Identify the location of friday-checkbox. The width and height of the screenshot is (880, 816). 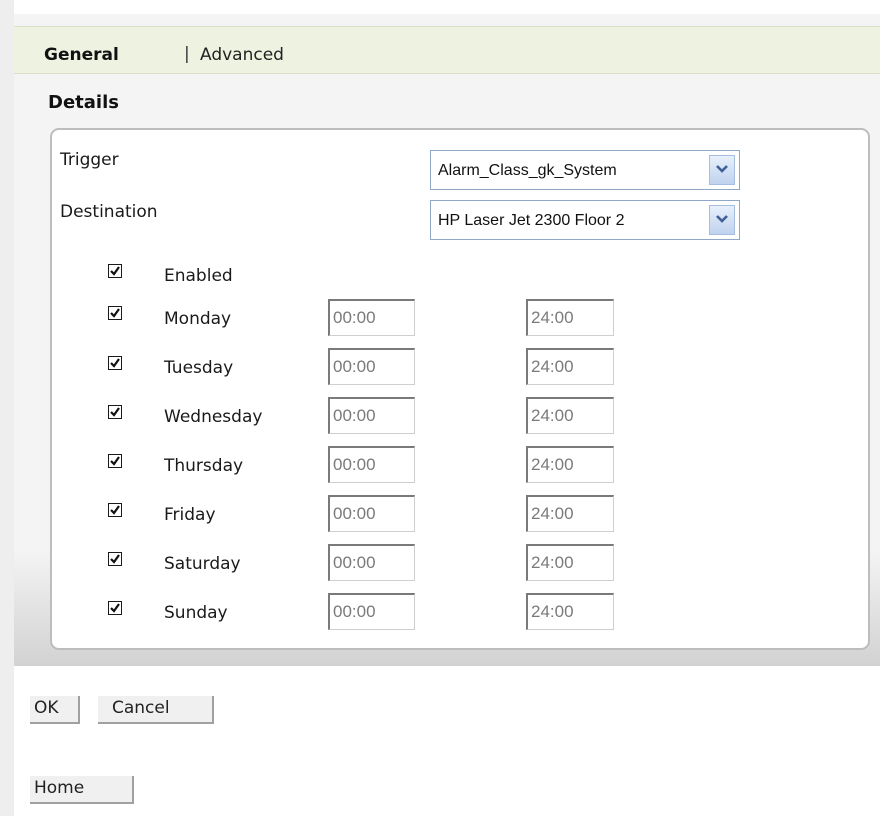
(115, 510).